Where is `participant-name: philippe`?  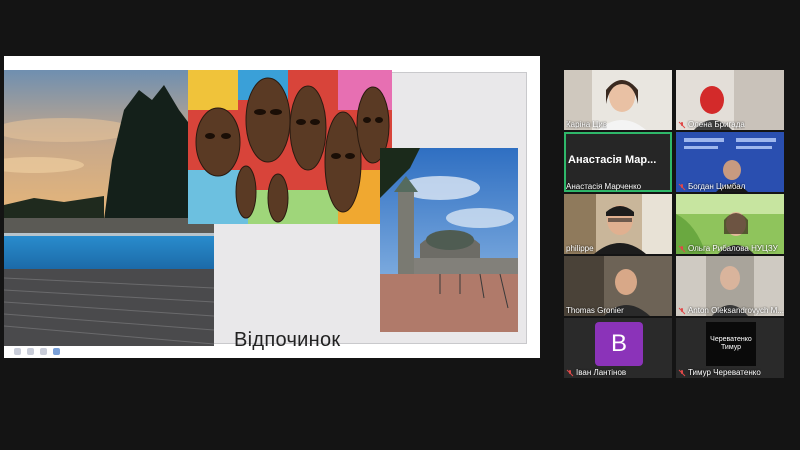 participant-name: philippe is located at coordinates (580, 248).